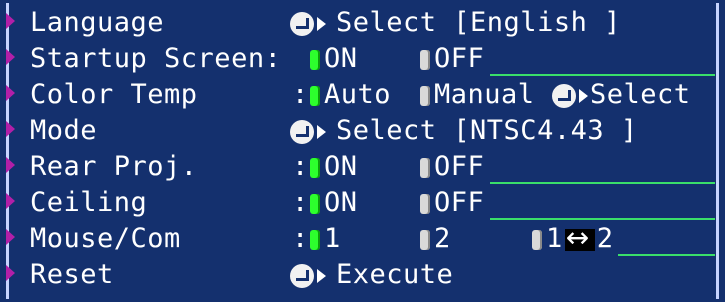  Describe the element at coordinates (300, 94) in the screenshot. I see `color-temp-sep: :` at that location.